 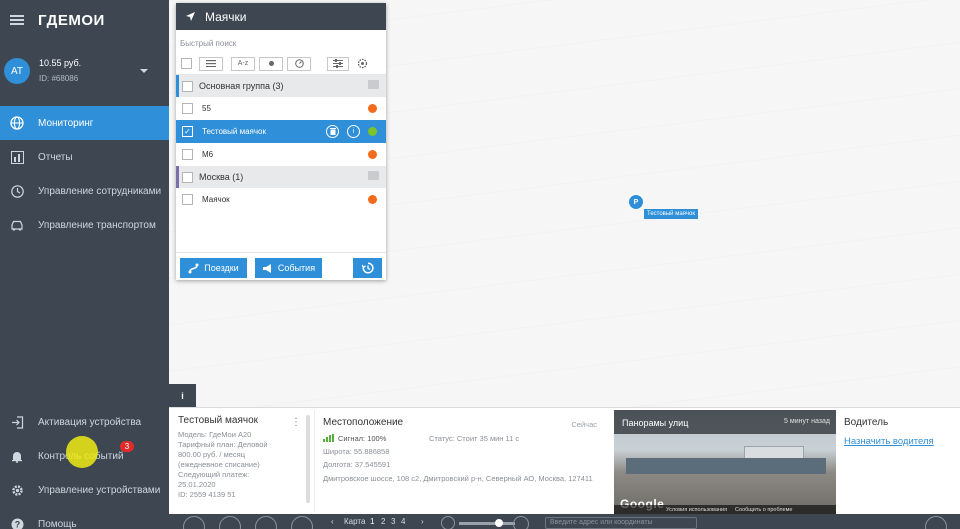 What do you see at coordinates (487, 523) in the screenshot?
I see `zoom-slider` at bounding box center [487, 523].